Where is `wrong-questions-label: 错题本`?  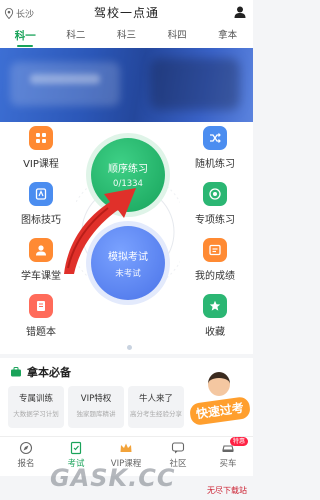 wrong-questions-label: 错题本 is located at coordinates (41, 332).